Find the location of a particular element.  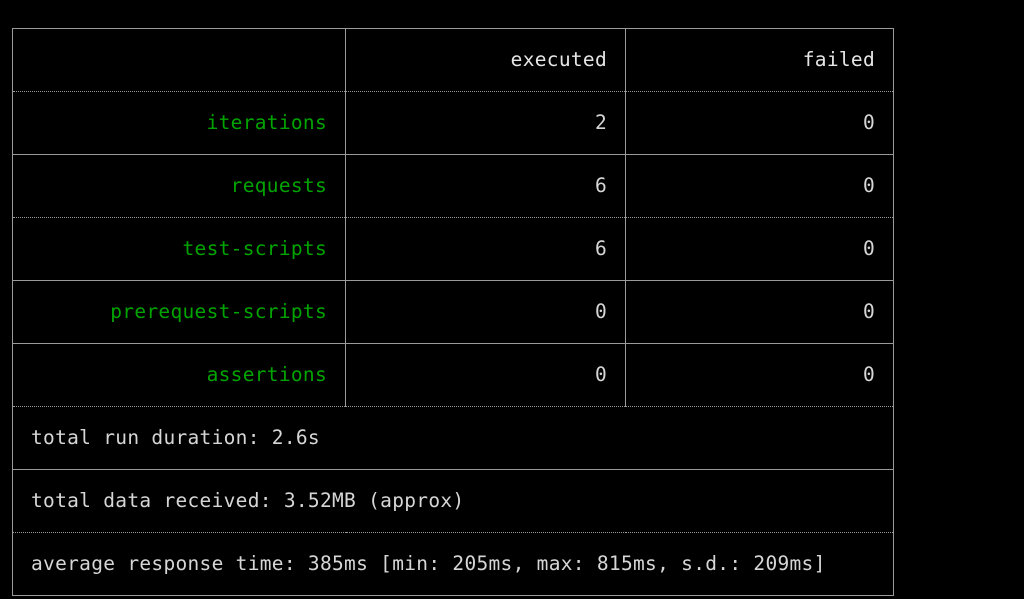

total-run-duration: total run duration: 2.6s is located at coordinates (453, 438).